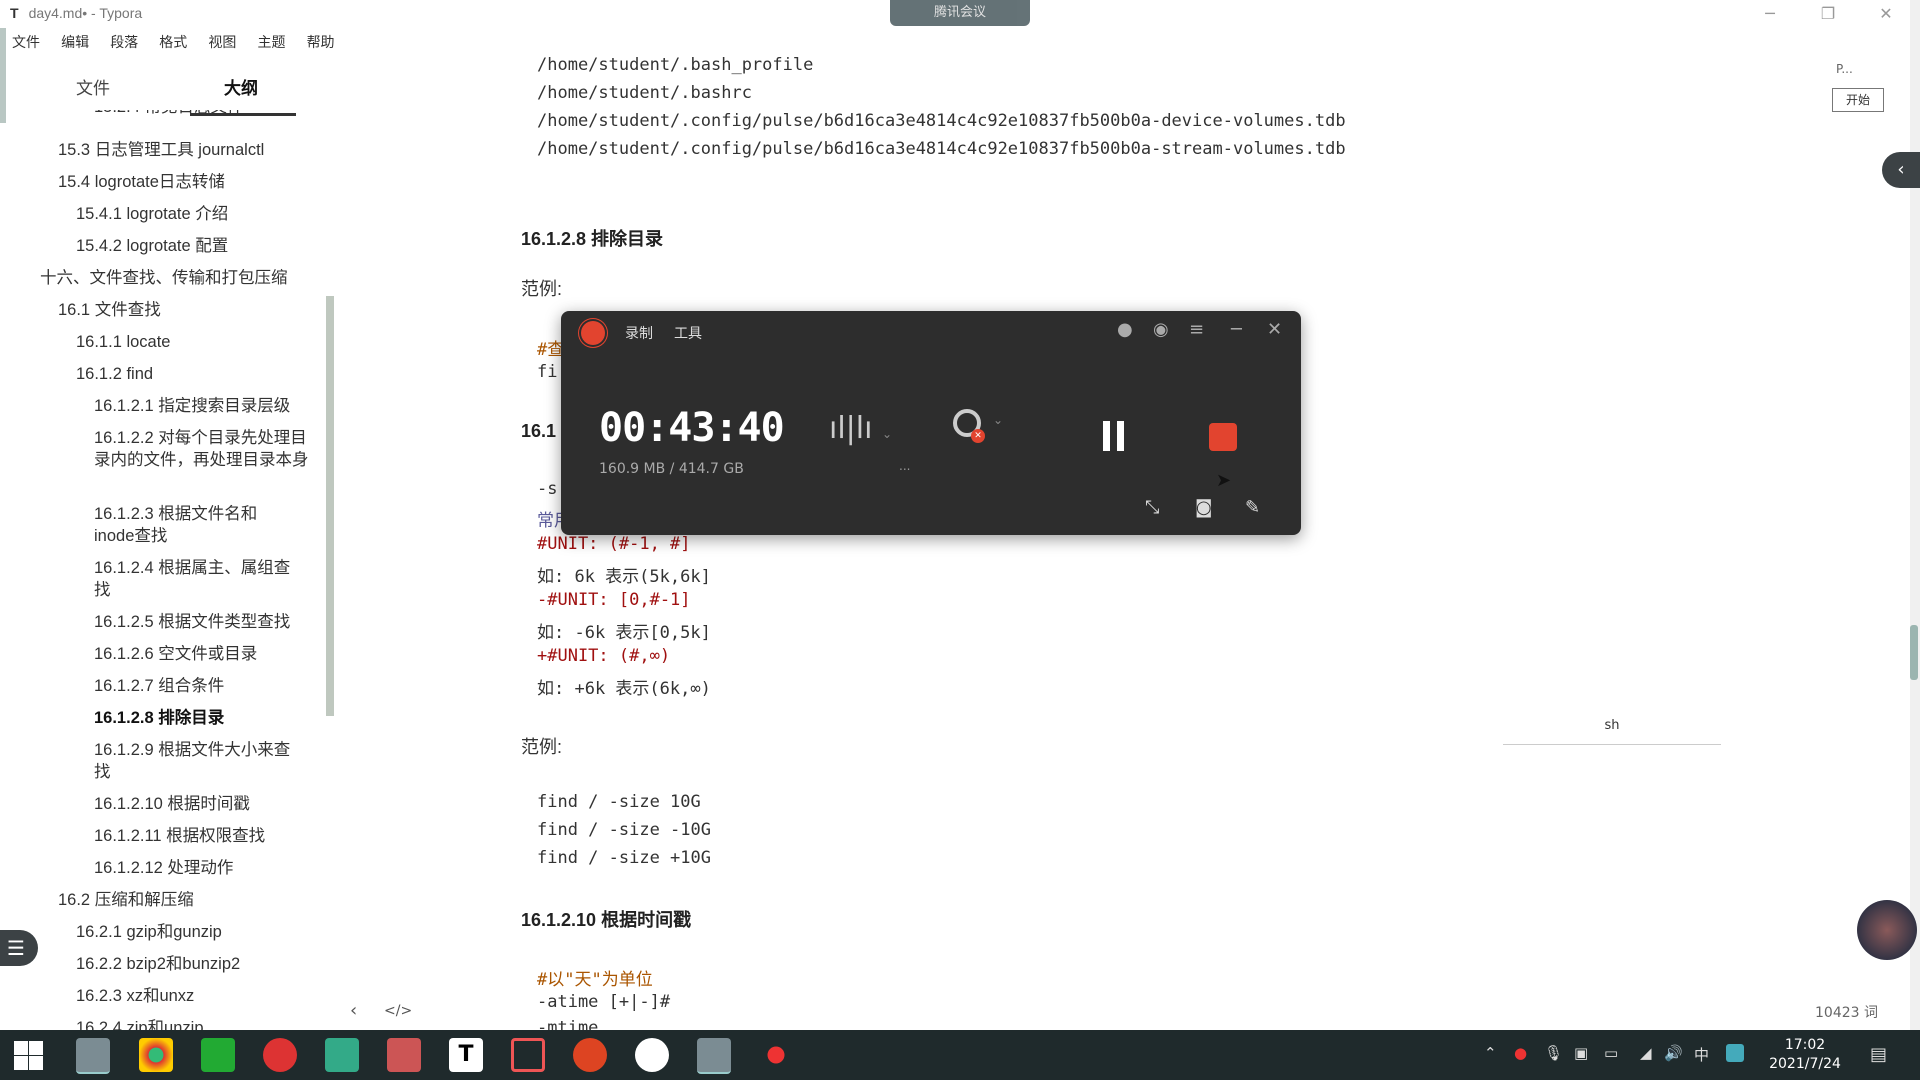 Image resolution: width=1920 pixels, height=1080 pixels. Describe the element at coordinates (1701, 1054) in the screenshot. I see `ime-label: 中` at that location.